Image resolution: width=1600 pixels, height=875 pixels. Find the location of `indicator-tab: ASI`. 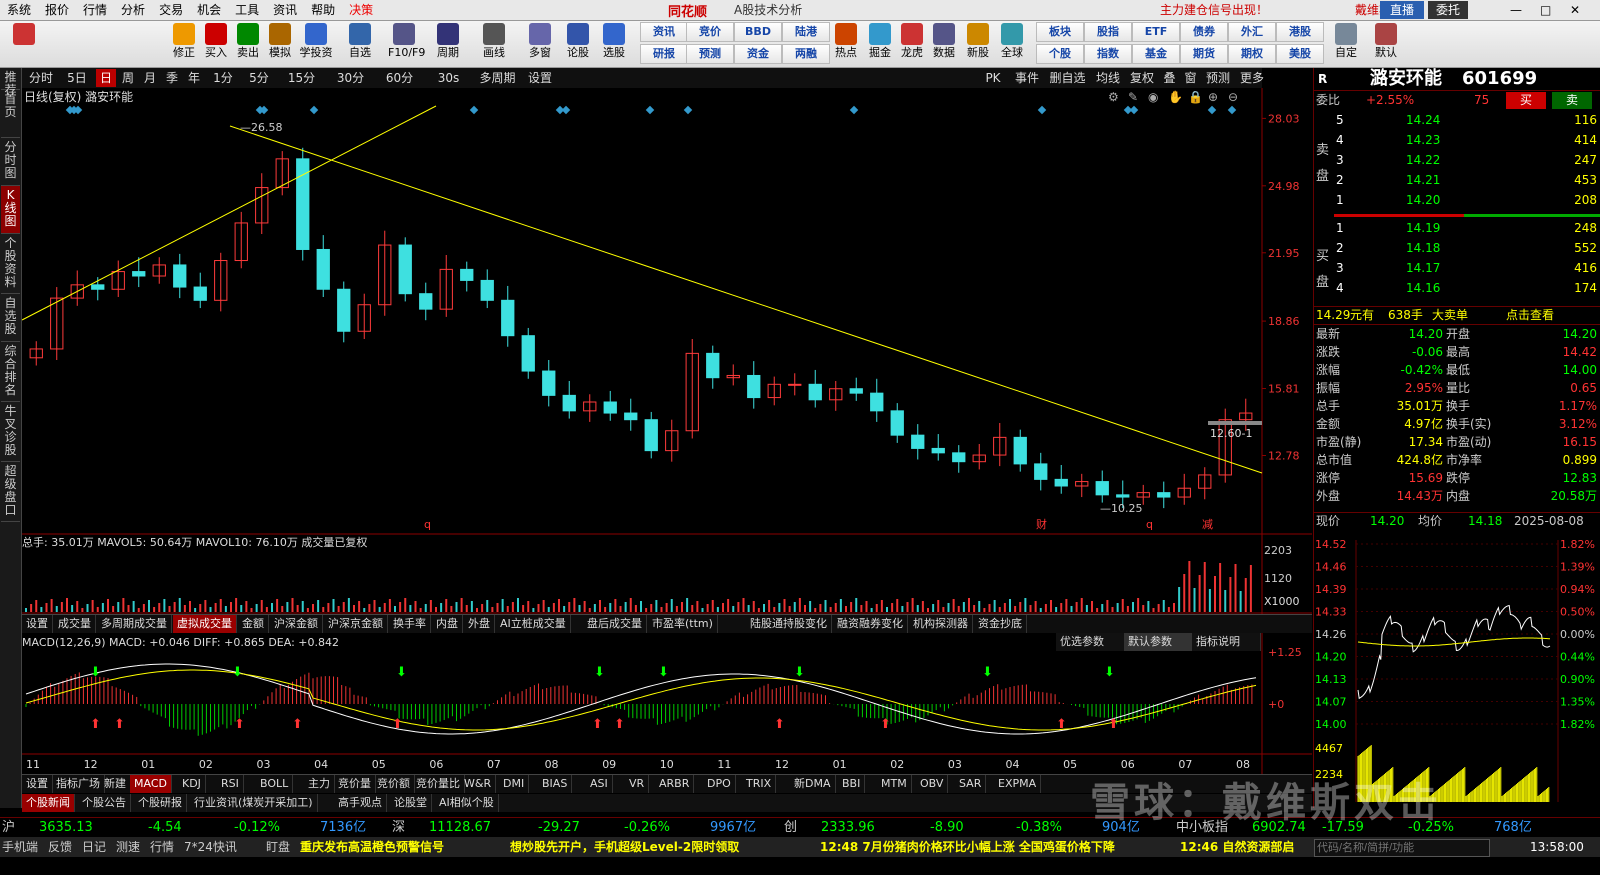

indicator-tab: ASI is located at coordinates (599, 784).